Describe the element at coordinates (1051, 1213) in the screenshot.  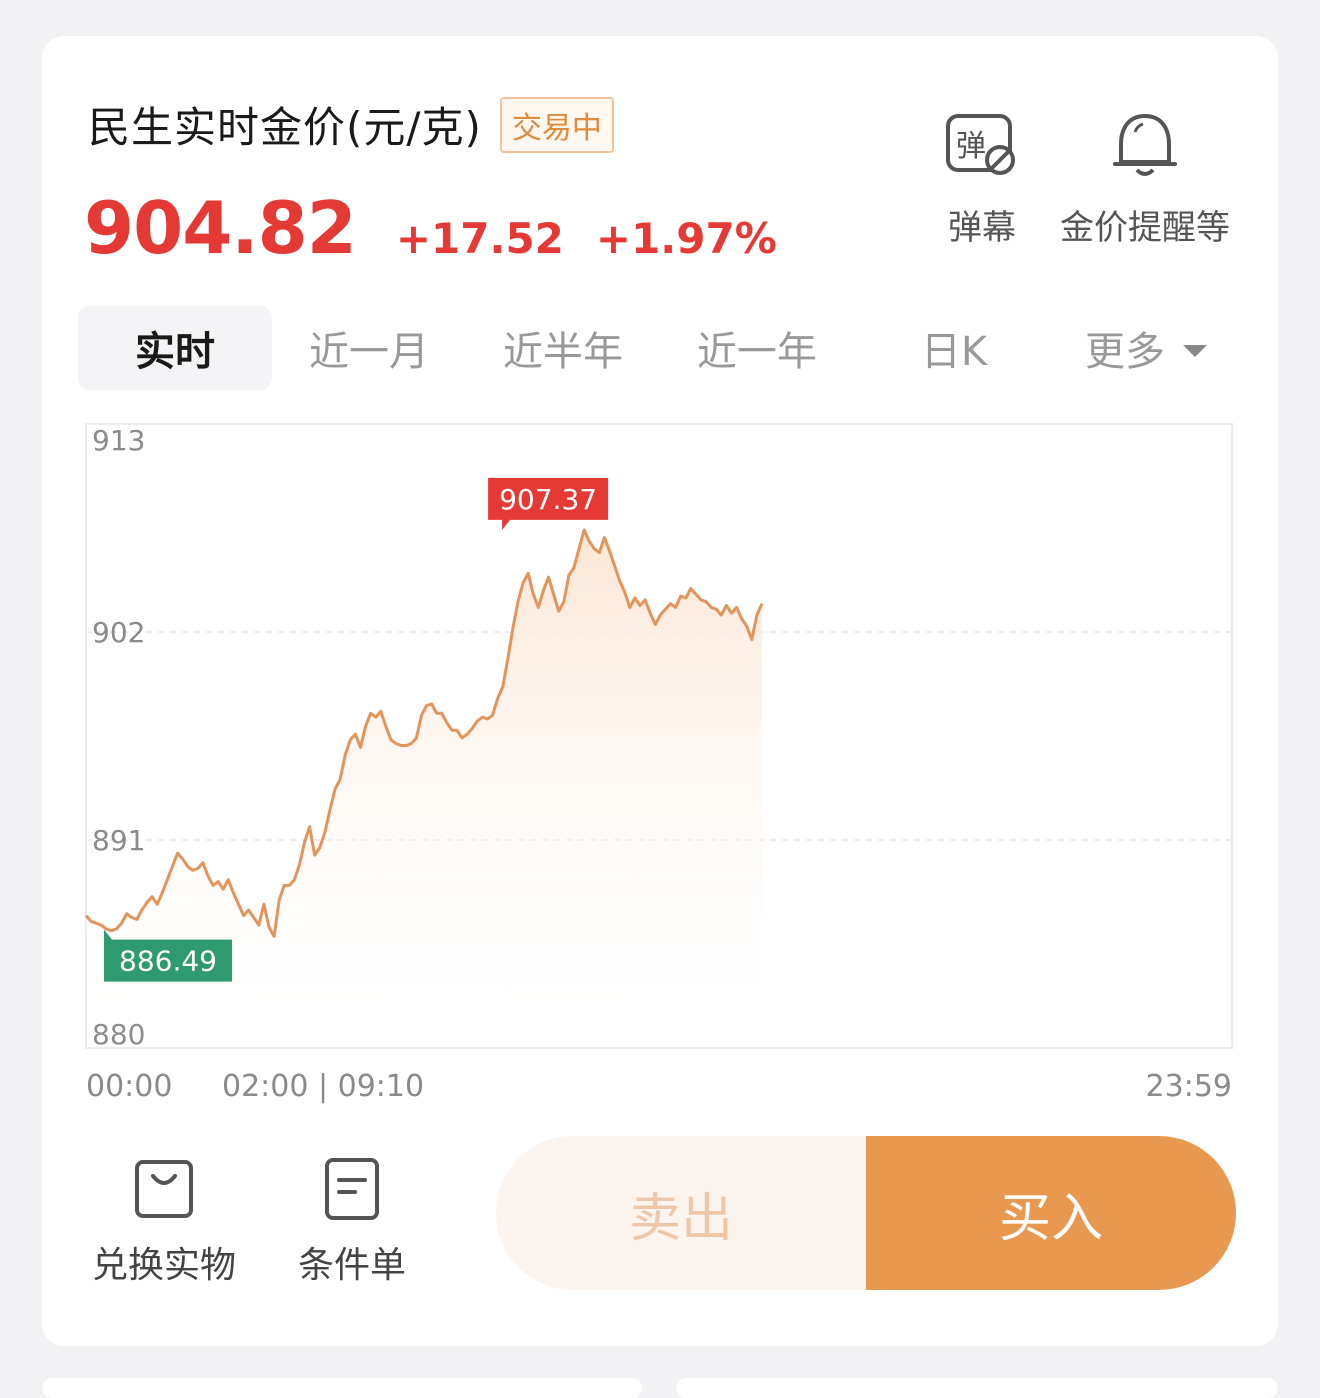
I see `buy-button: 买入` at that location.